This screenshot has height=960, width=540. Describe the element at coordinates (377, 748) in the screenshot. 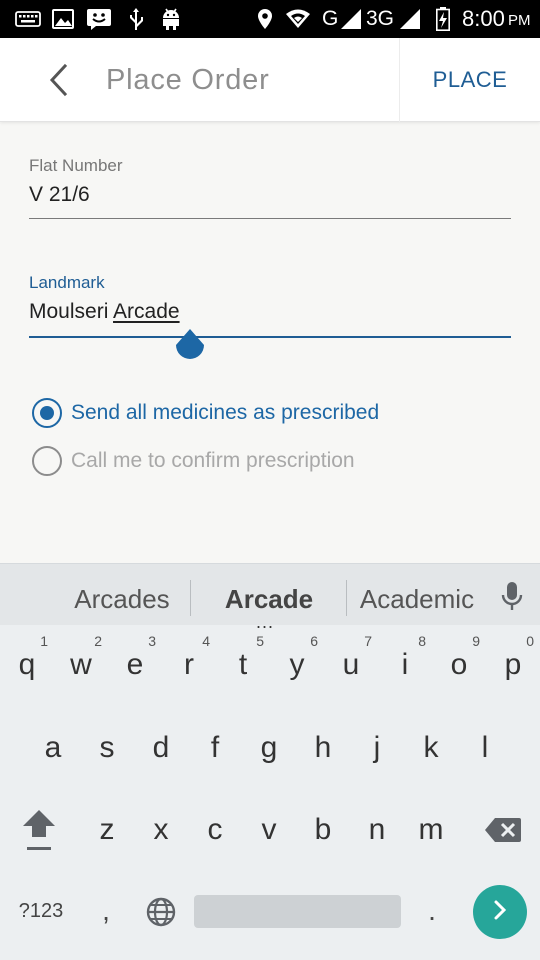

I see `key-j: j` at that location.